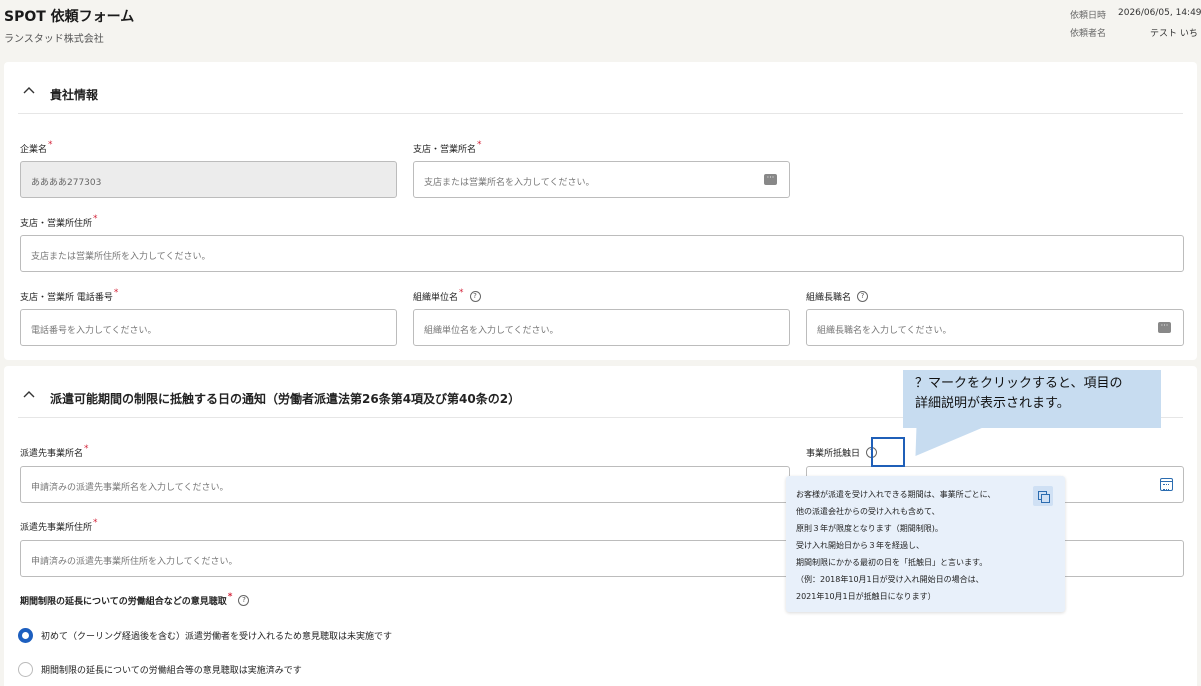 The width and height of the screenshot is (1201, 686). What do you see at coordinates (992, 403) in the screenshot?
I see `callout-line2: 詳細説明が表示されます。` at bounding box center [992, 403].